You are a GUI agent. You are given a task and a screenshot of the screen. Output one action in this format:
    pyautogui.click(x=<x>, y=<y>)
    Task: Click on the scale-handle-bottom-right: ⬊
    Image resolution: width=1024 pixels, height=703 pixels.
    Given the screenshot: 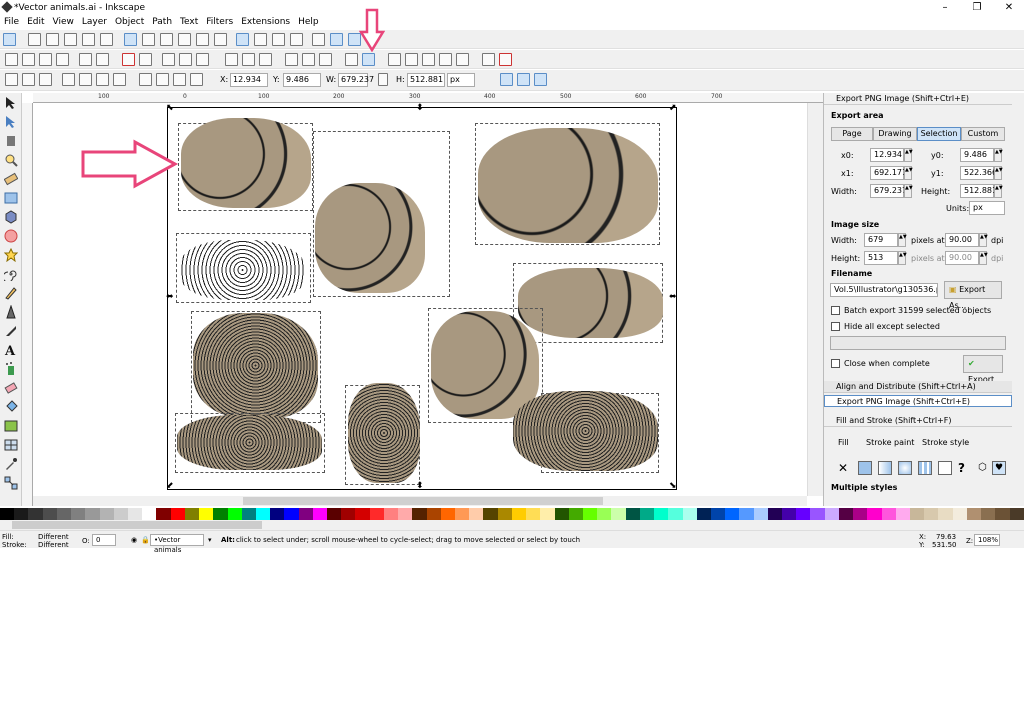 What is the action you would take?
    pyautogui.click(x=673, y=486)
    